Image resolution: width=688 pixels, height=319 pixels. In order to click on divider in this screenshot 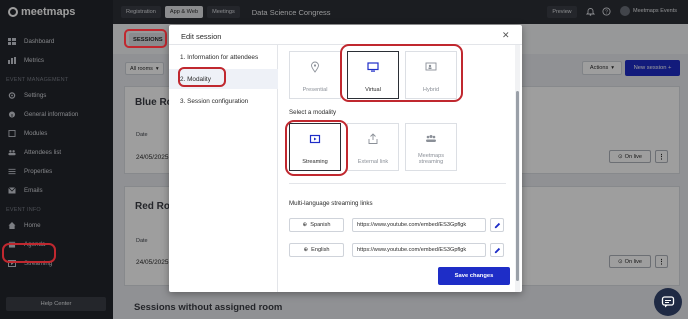, I will do `click(397, 183)`.